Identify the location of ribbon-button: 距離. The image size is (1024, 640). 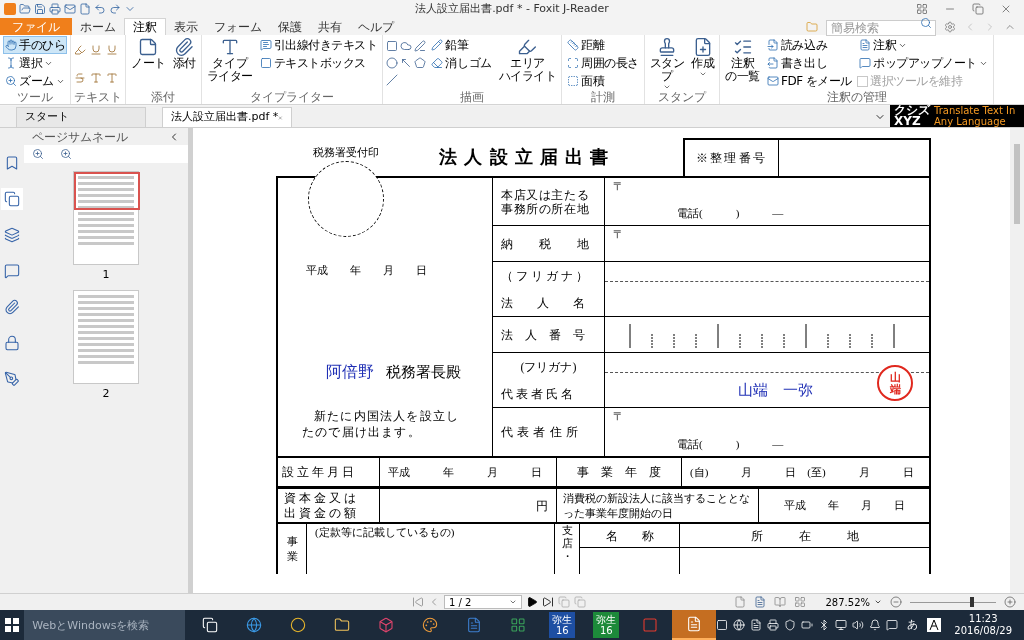
(603, 45).